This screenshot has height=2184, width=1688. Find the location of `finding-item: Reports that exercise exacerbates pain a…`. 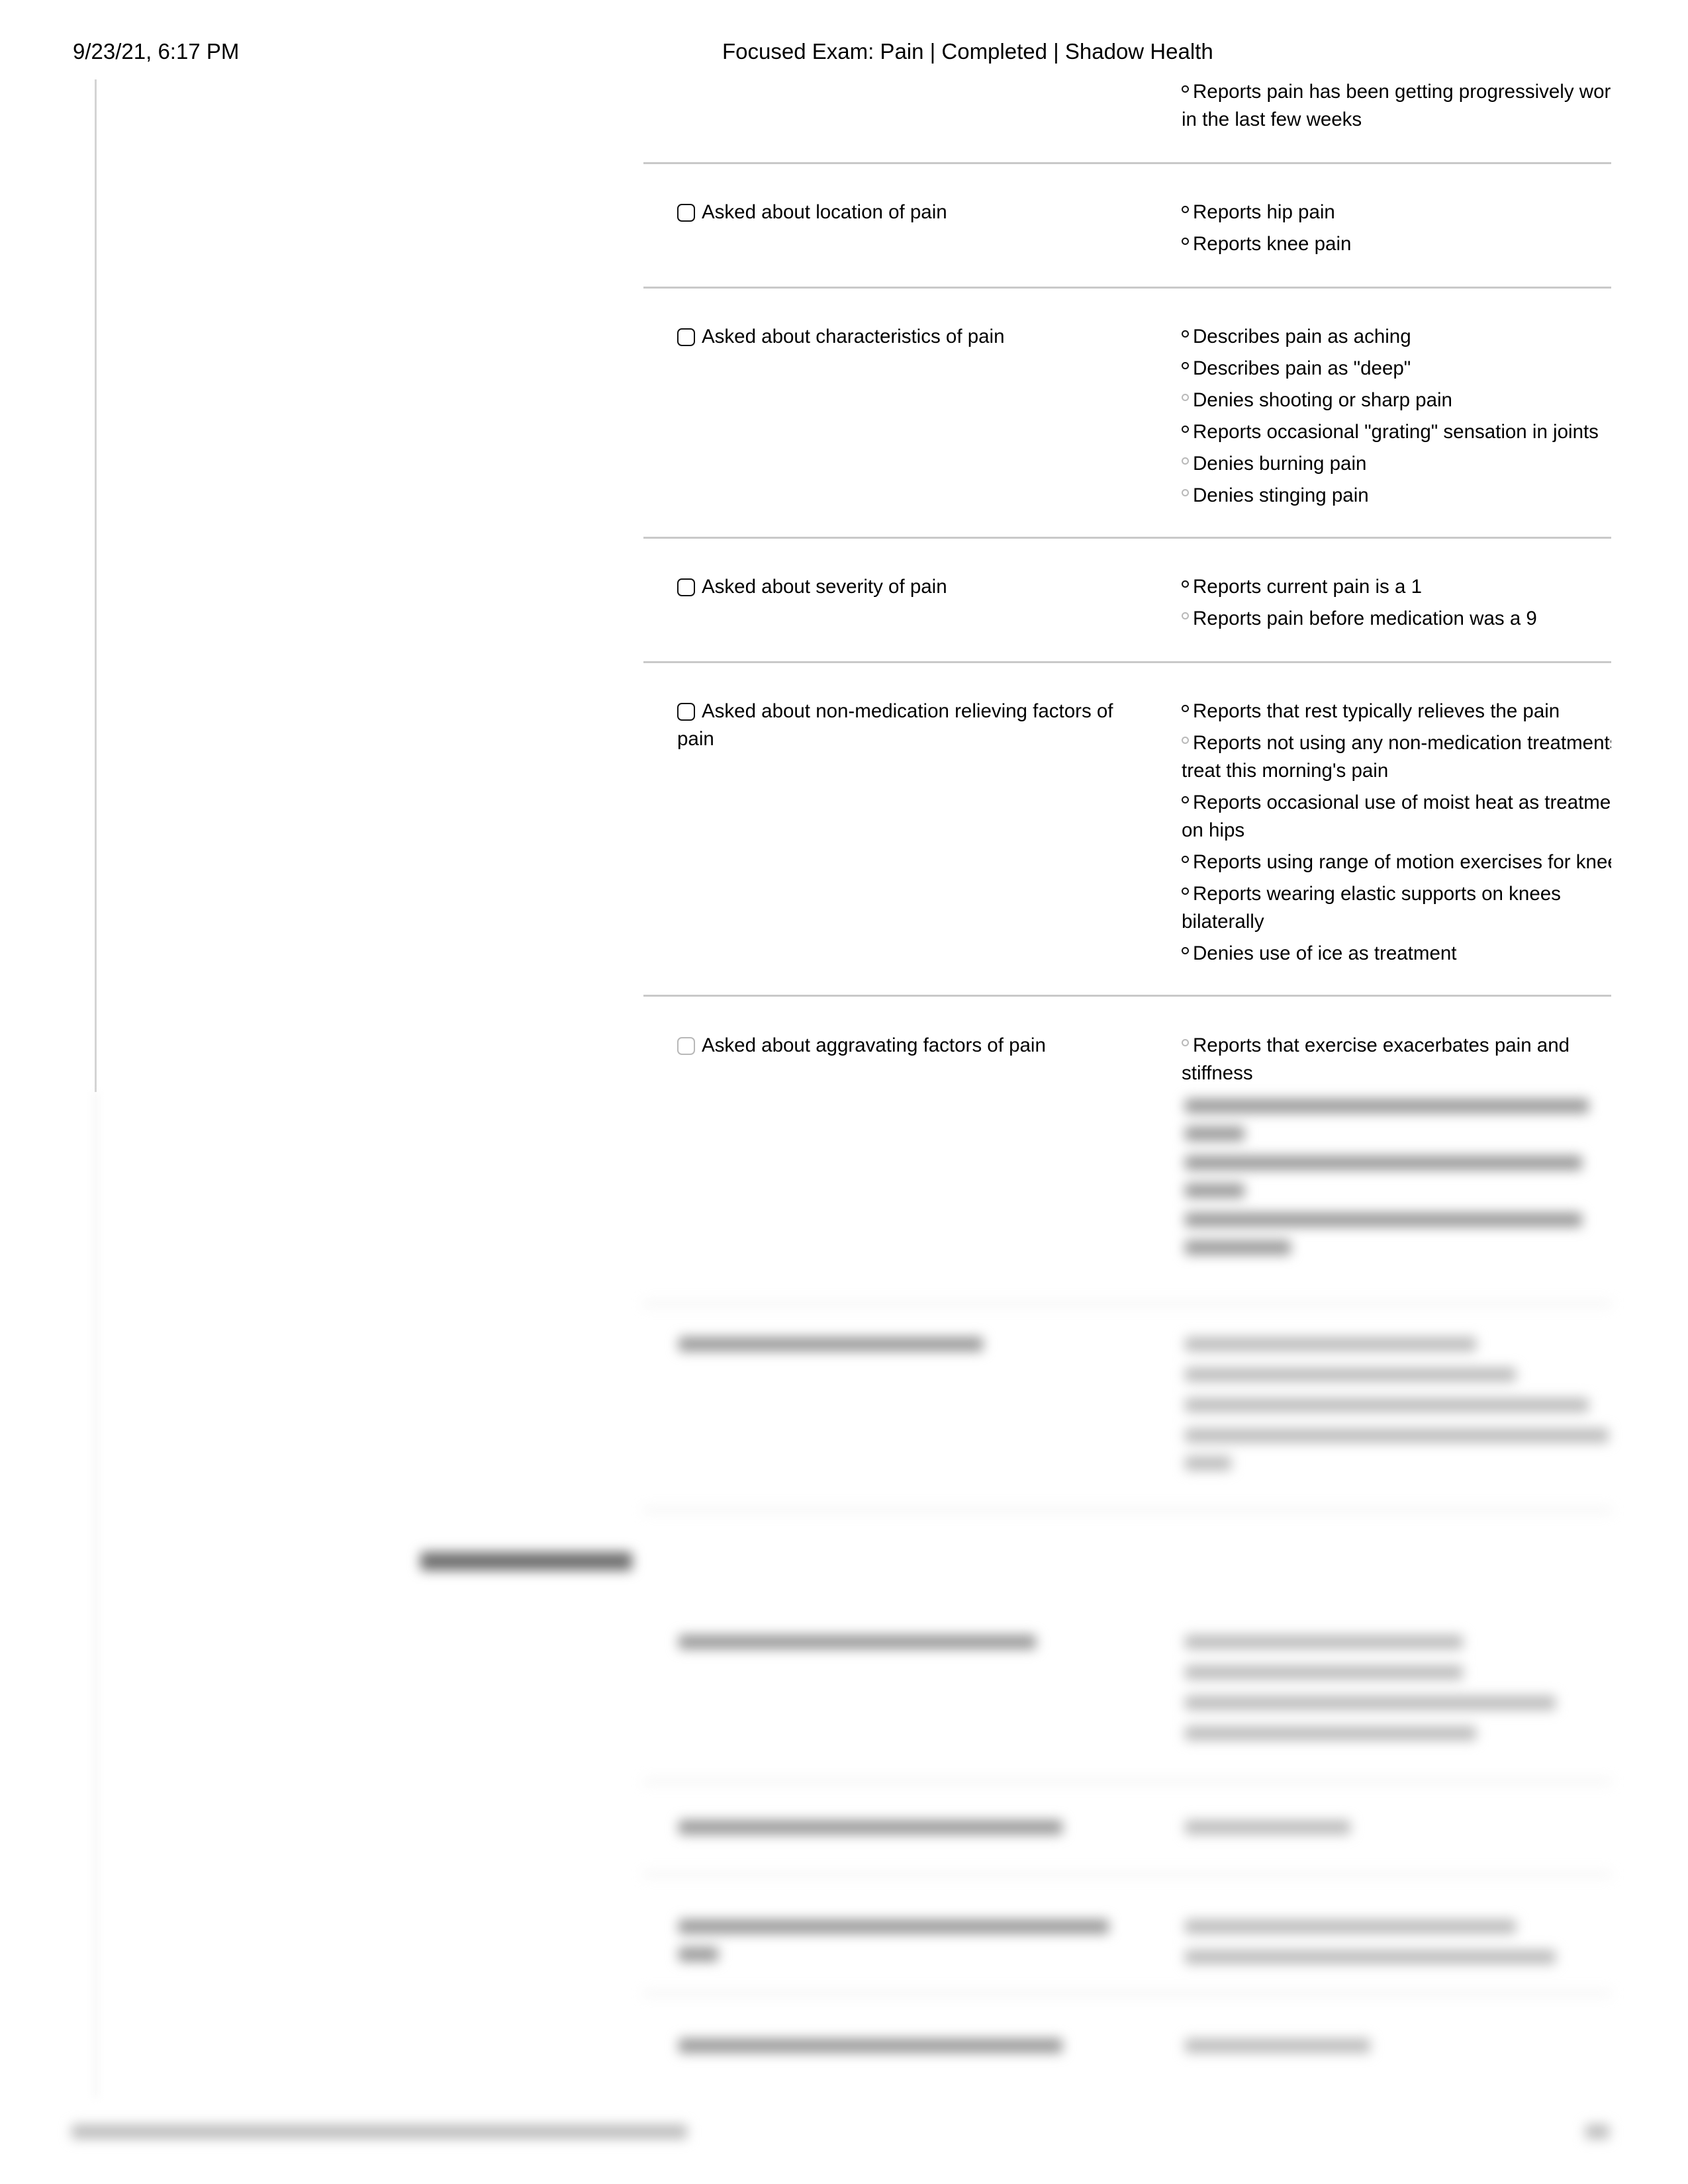

finding-item: Reports that exercise exacerbates pain a… is located at coordinates (1376, 1059).